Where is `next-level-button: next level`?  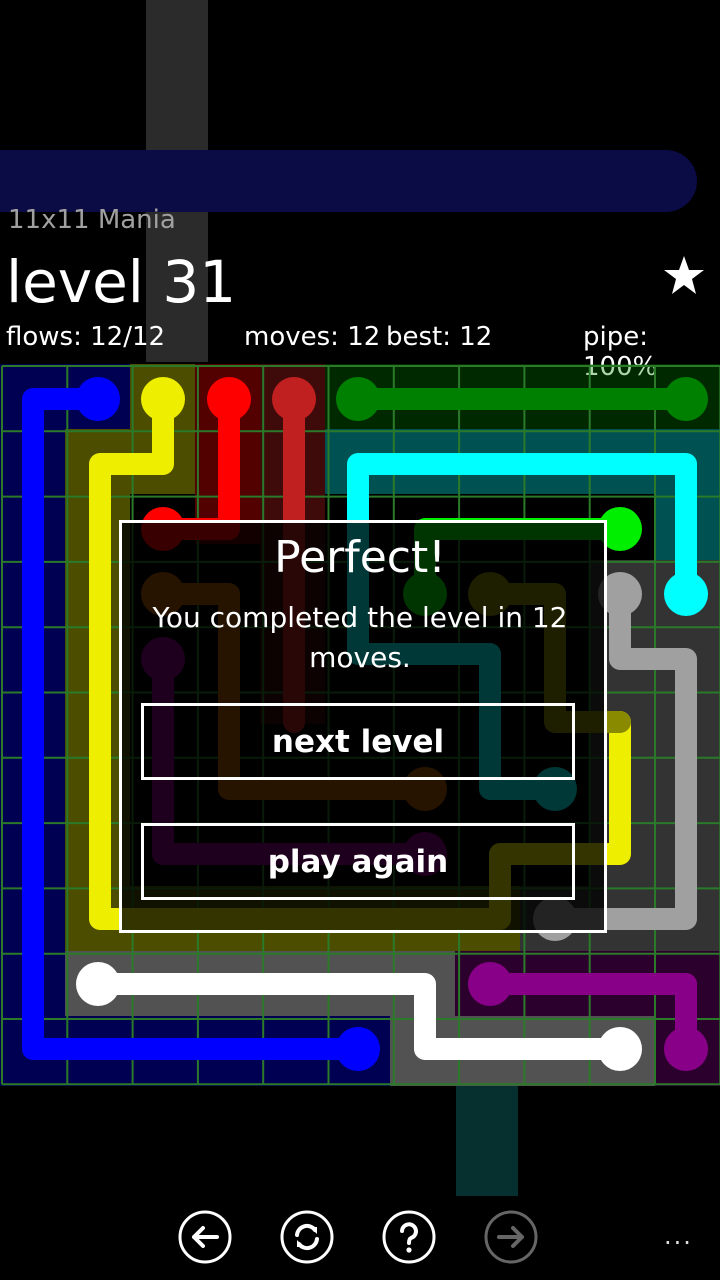 next-level-button: next level is located at coordinates (358, 741).